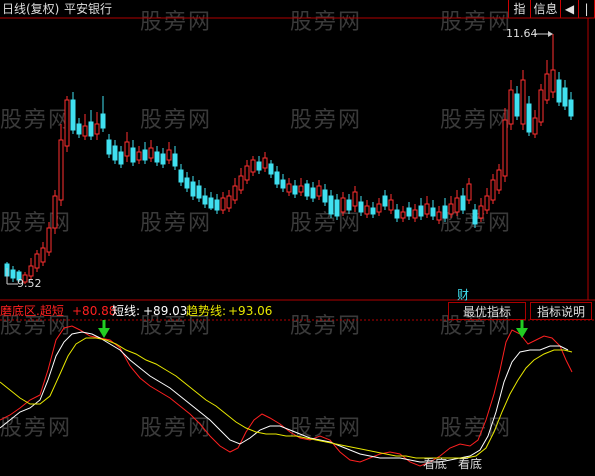 The height and width of the screenshot is (476, 595). Describe the element at coordinates (463, 294) in the screenshot. I see `finance-marker: 财` at that location.